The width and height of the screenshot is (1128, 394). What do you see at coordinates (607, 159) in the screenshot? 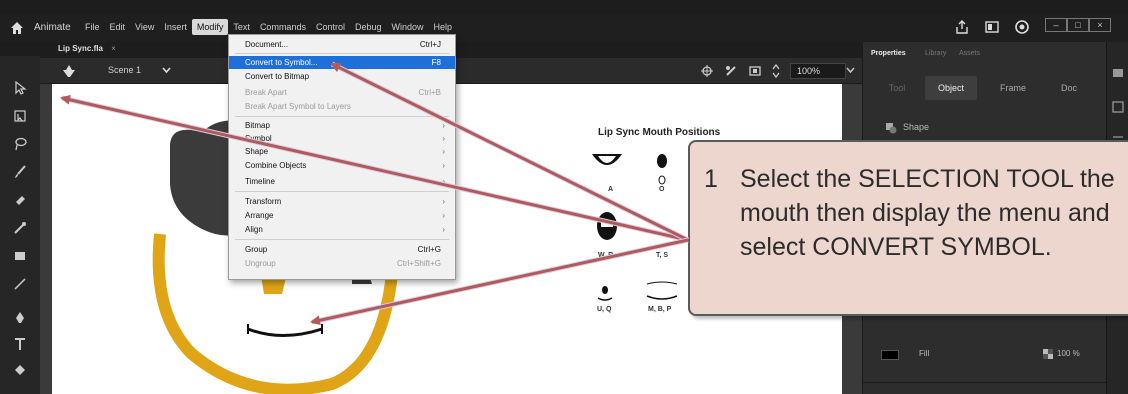
I see `mouth-a` at bounding box center [607, 159].